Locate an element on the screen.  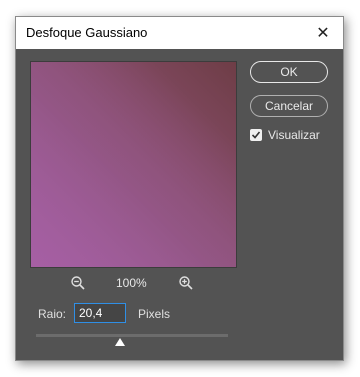
preview-checkbox is located at coordinates (256, 135).